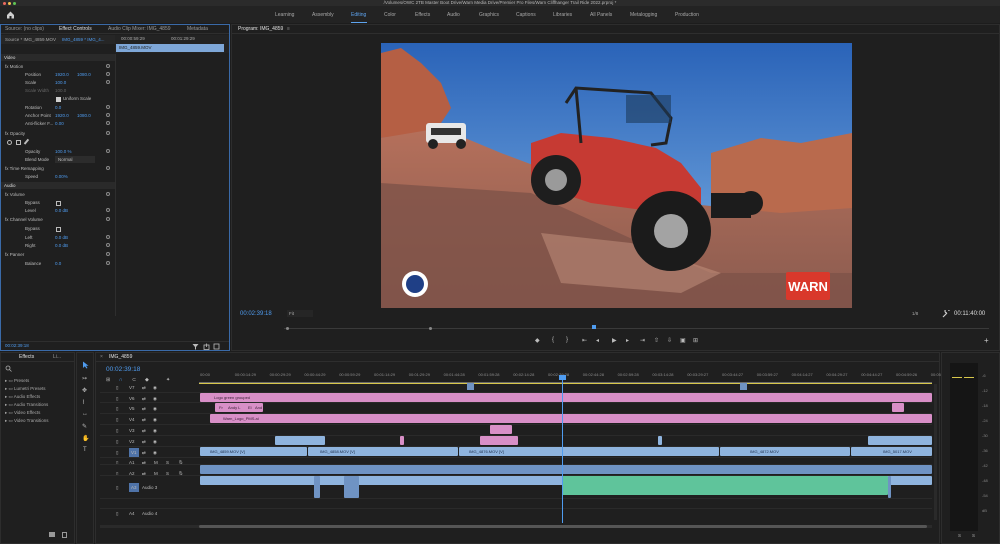 This screenshot has height=544, width=1000. I want to click on ec-value-speed: 0.00%, so click(61, 176).